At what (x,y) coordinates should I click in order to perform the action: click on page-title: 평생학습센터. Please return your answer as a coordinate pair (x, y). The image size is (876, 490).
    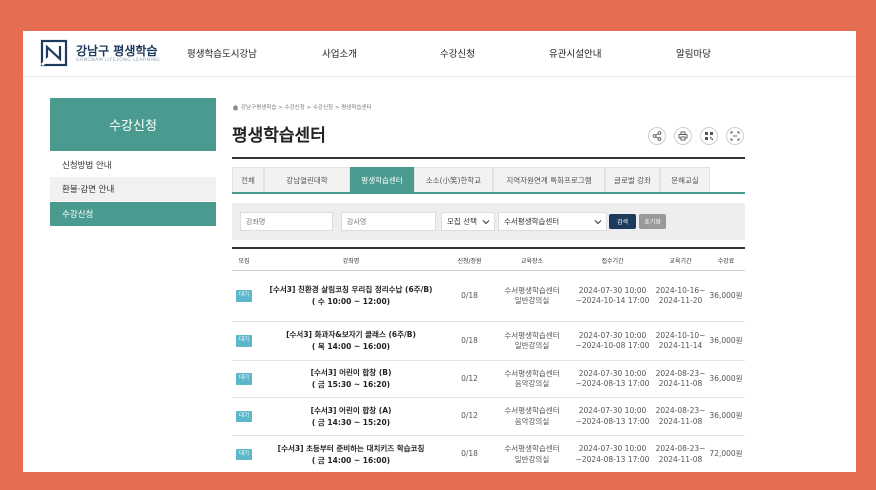
    Looking at the image, I should click on (279, 136).